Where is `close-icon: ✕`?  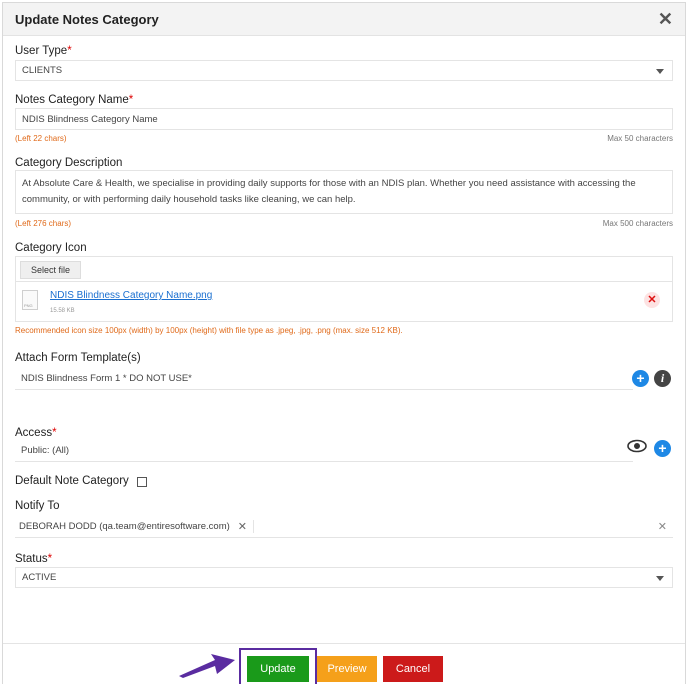 close-icon: ✕ is located at coordinates (665, 19).